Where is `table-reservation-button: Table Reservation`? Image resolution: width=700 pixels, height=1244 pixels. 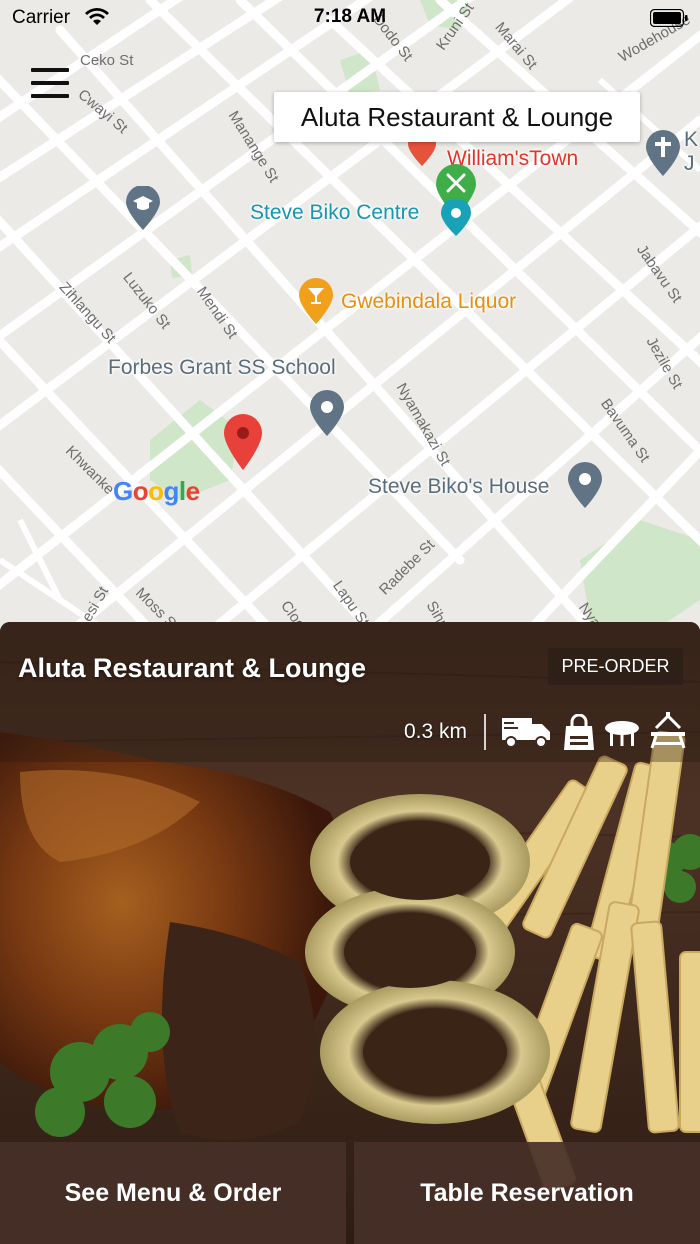
table-reservation-button: Table Reservation is located at coordinates (527, 1193).